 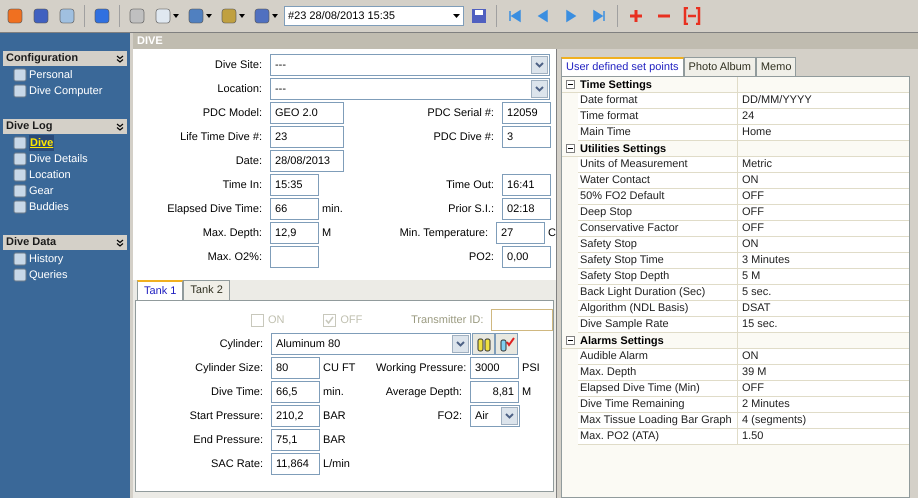 I want to click on input-field: 66, so click(x=294, y=209).